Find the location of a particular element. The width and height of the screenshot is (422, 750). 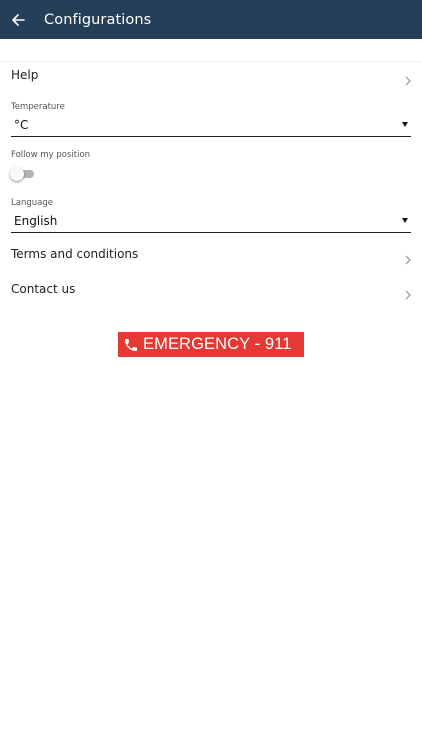

language-select: English is located at coordinates (211, 222).